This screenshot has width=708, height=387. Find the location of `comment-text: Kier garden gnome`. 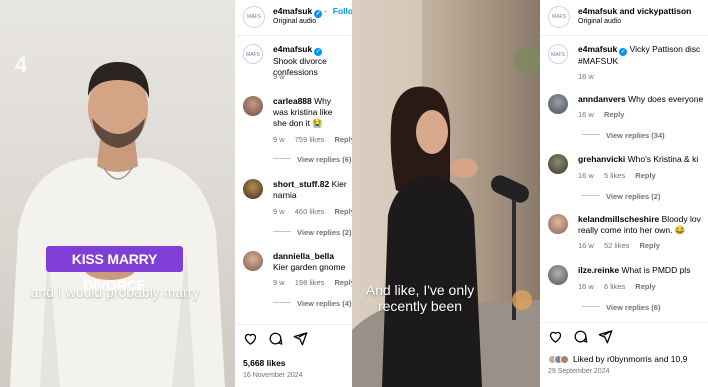

comment-text: Kier garden gnome is located at coordinates (309, 267).